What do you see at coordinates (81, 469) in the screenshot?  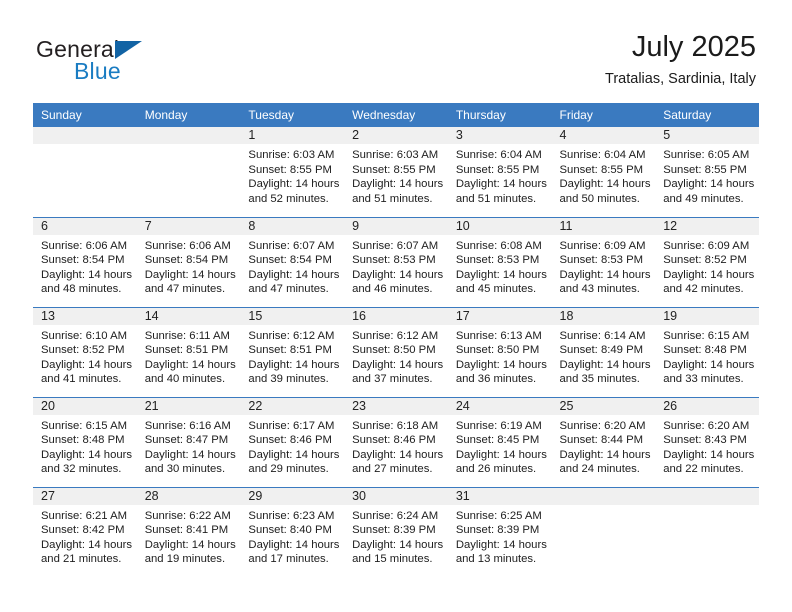 I see `daylight-duration-line2: and 32 minutes.` at bounding box center [81, 469].